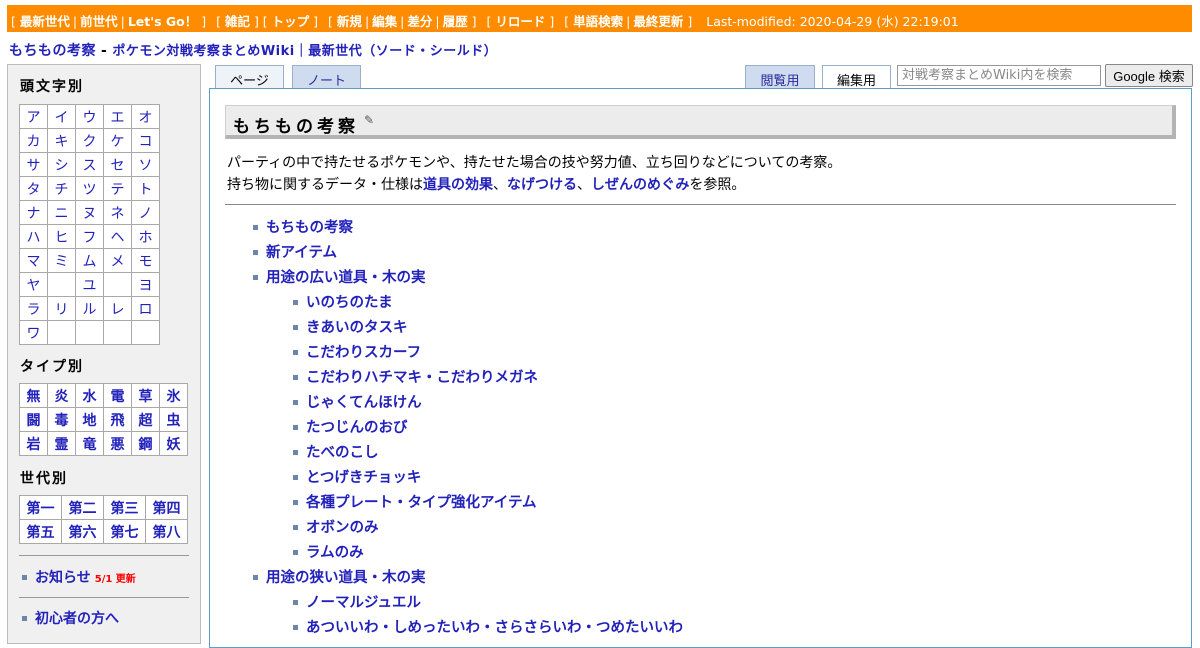 The width and height of the screenshot is (1200, 648). Describe the element at coordinates (33, 140) in the screenshot. I see `kana-index-cell: カ` at that location.